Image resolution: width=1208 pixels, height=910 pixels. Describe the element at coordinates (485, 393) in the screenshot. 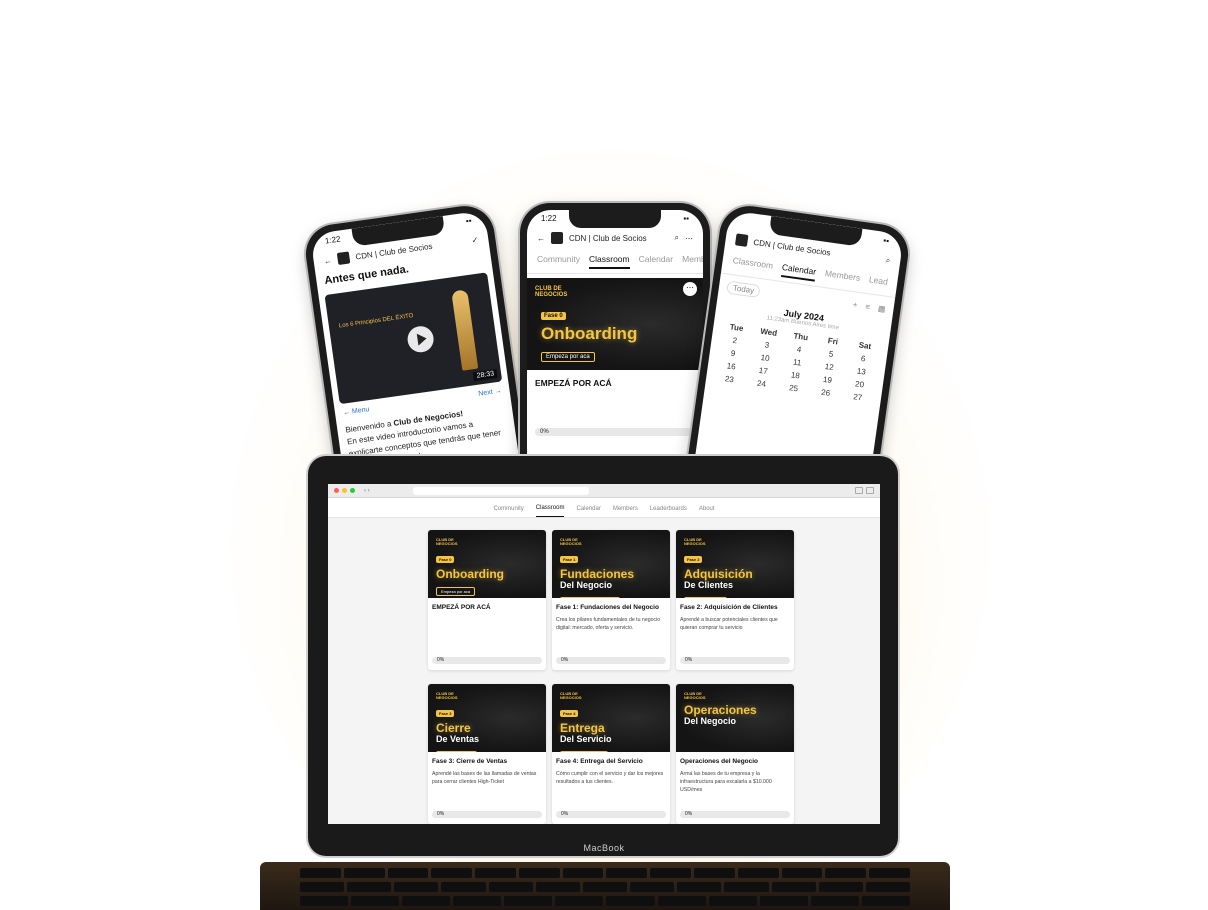

I see `next-link-label: Next` at that location.